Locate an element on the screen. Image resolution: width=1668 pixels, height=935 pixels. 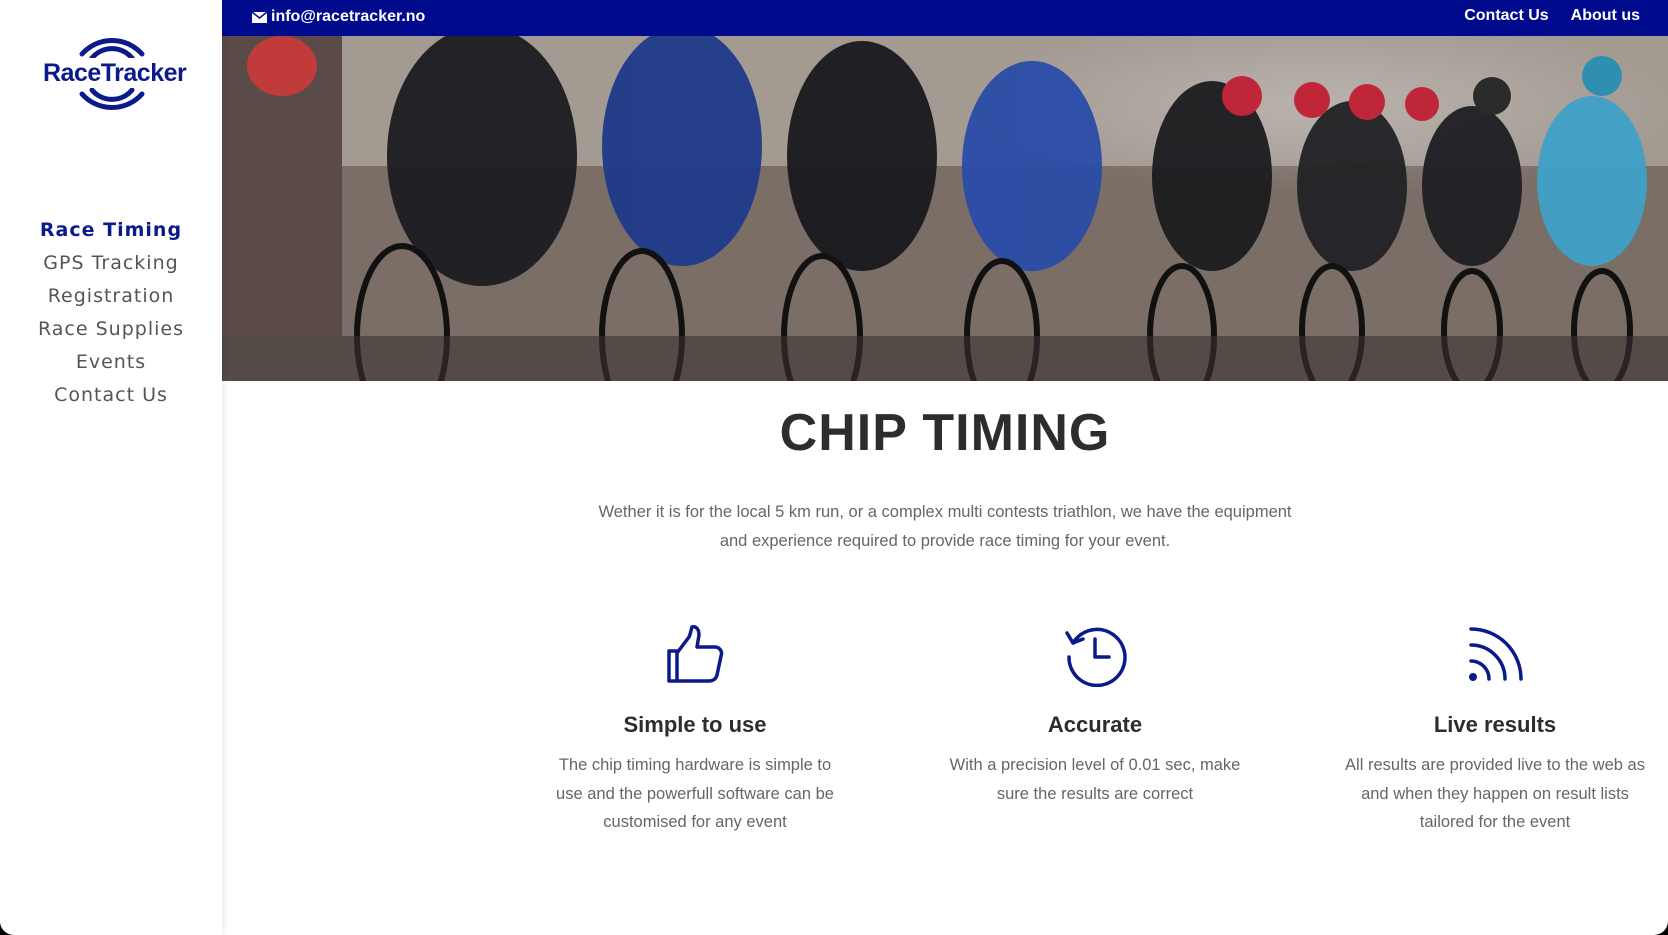
nav-item-gps-tracking: GPS Tracking is located at coordinates (111, 263).